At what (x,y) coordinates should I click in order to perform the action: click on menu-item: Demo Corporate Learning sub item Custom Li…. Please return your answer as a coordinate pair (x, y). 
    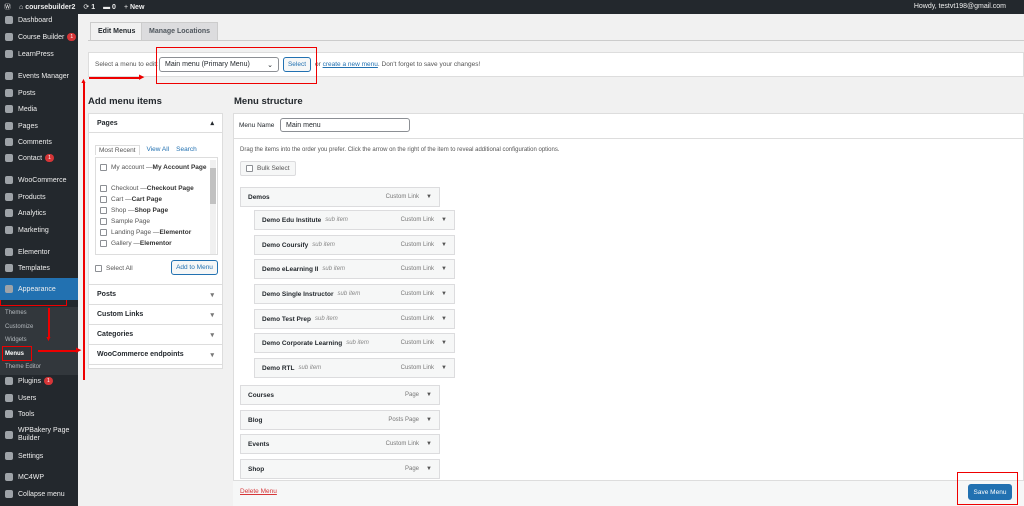
    Looking at the image, I should click on (354, 343).